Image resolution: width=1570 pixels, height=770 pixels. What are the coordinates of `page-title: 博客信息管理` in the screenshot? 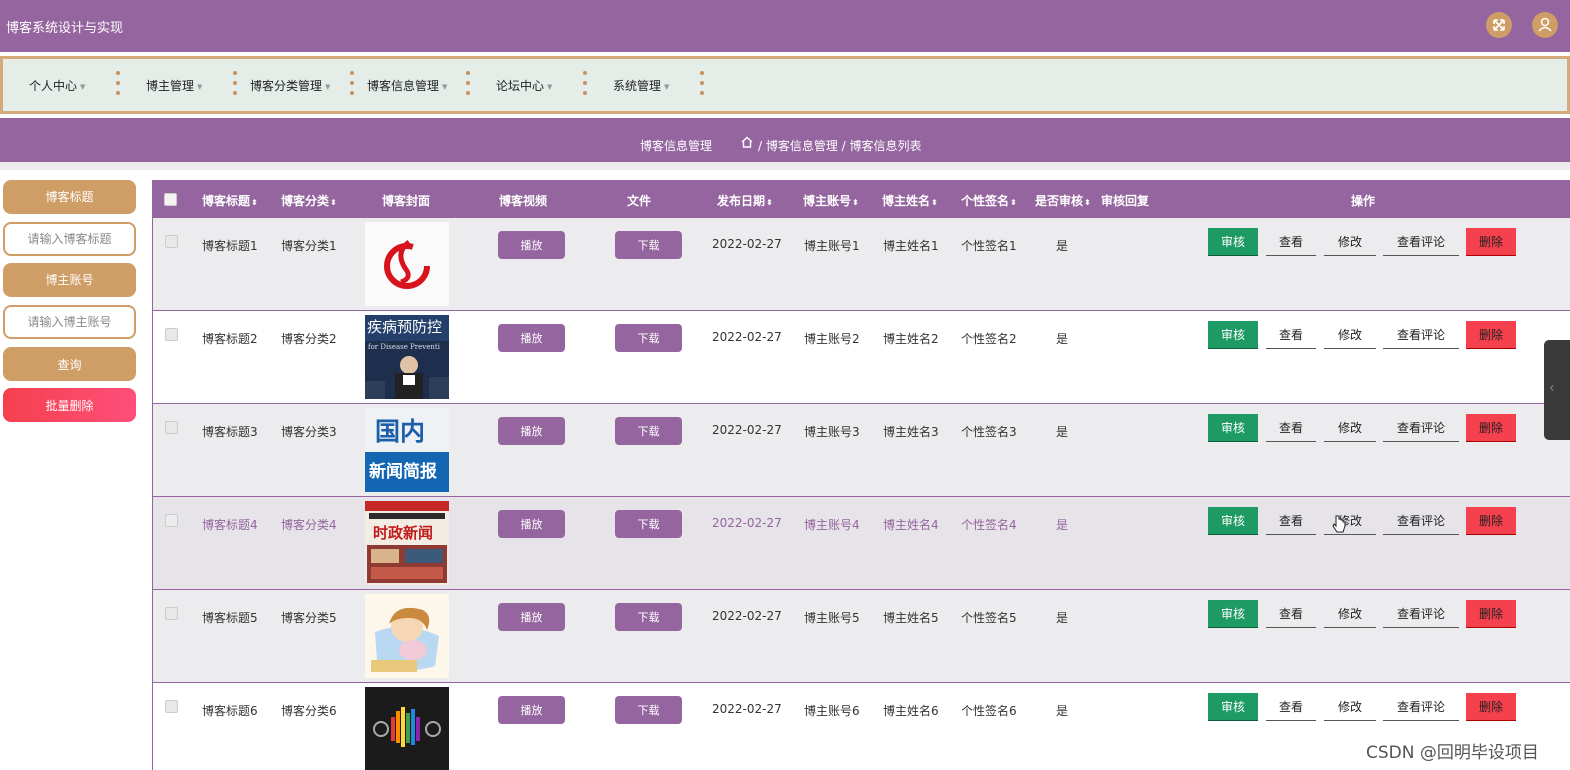 It's located at (676, 146).